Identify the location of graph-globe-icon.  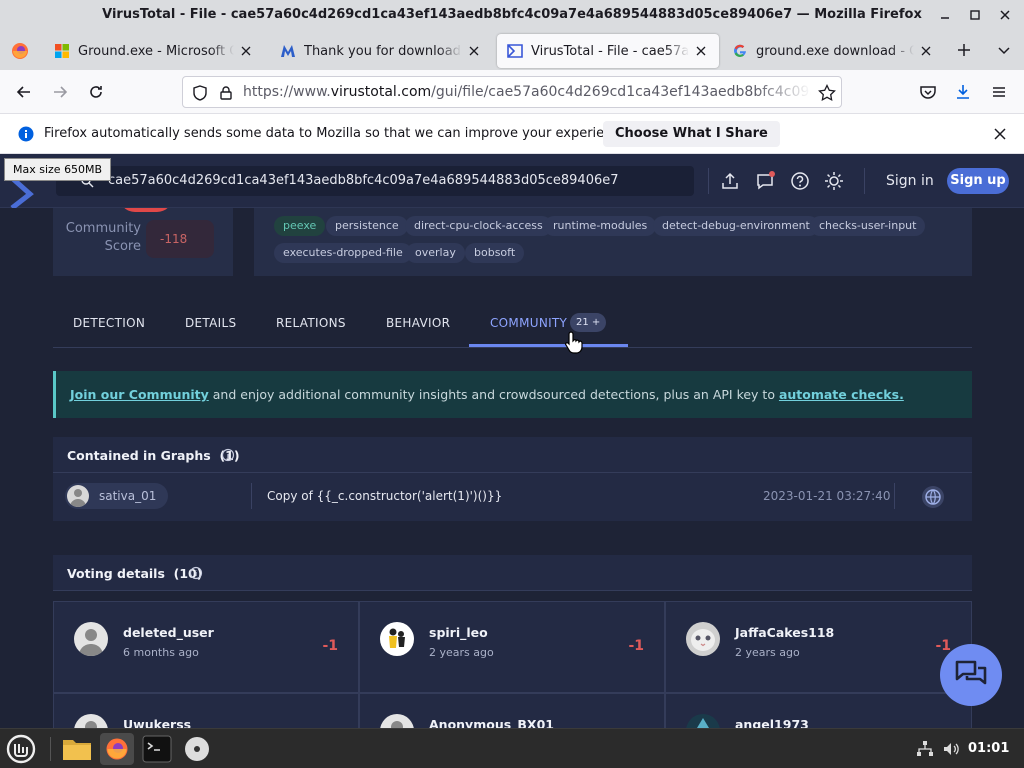
(933, 497).